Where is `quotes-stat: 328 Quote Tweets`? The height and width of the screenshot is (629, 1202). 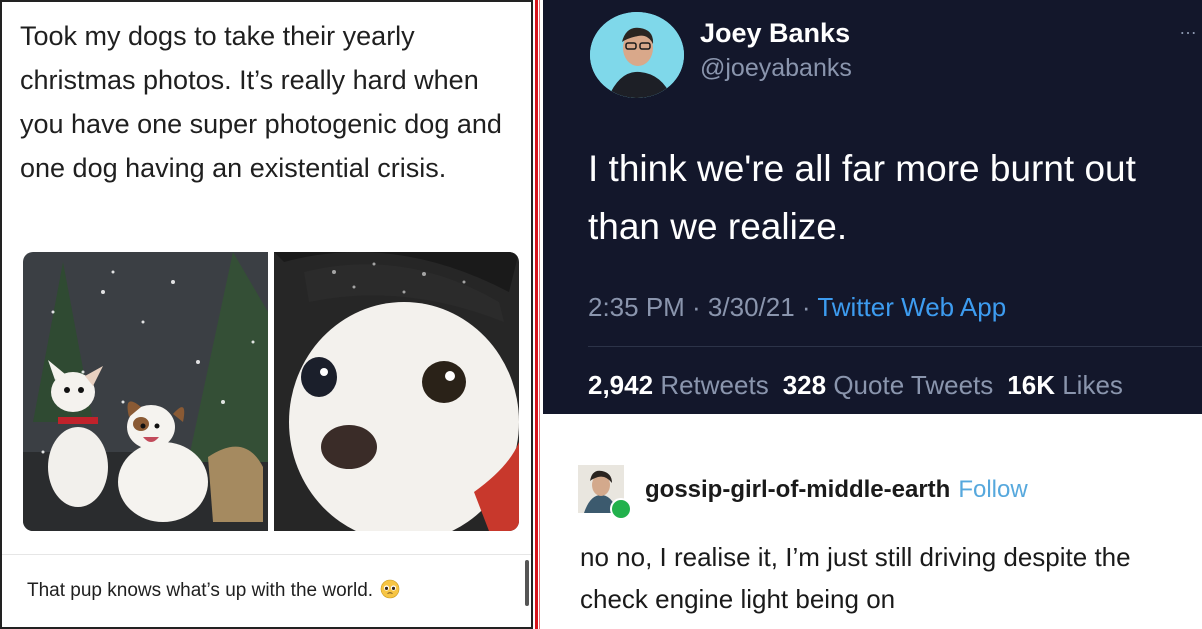 quotes-stat: 328 Quote Tweets is located at coordinates (888, 385).